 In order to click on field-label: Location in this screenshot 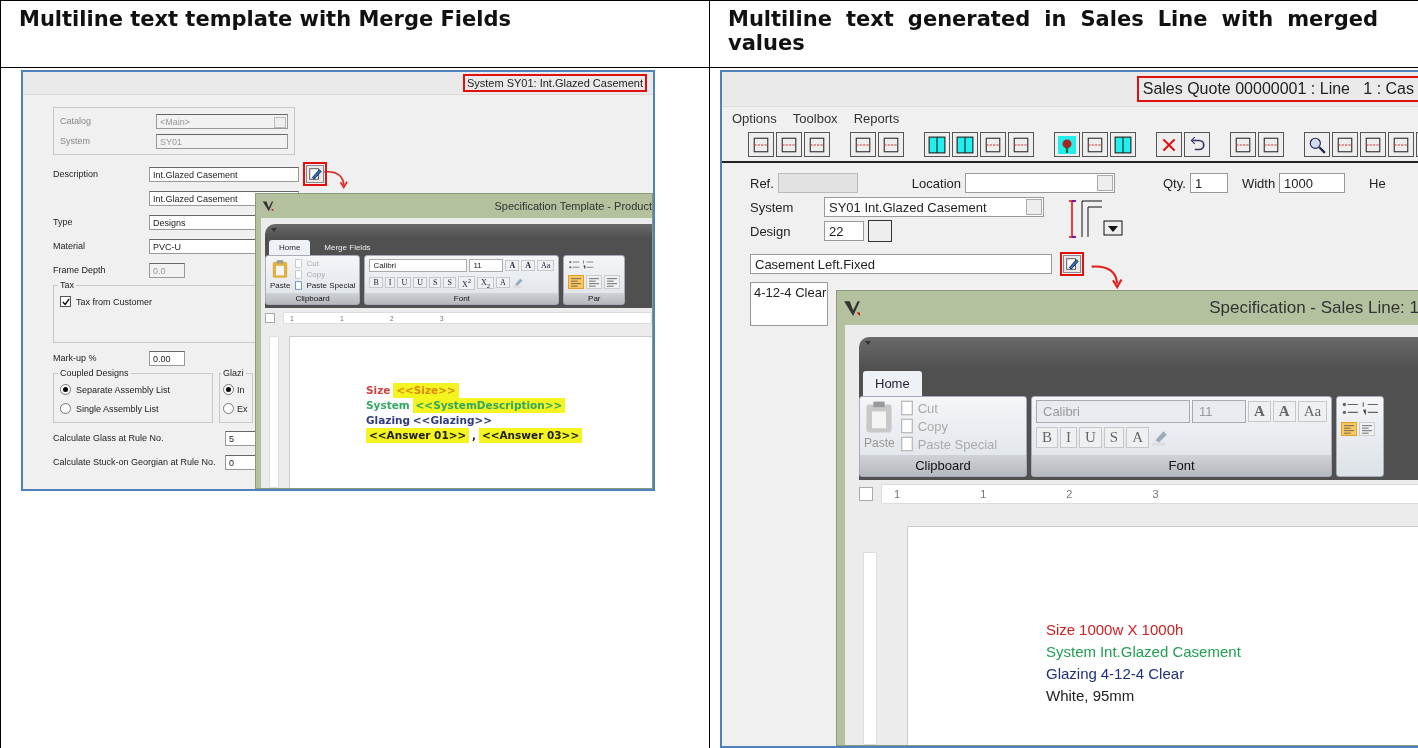, I will do `click(936, 183)`.